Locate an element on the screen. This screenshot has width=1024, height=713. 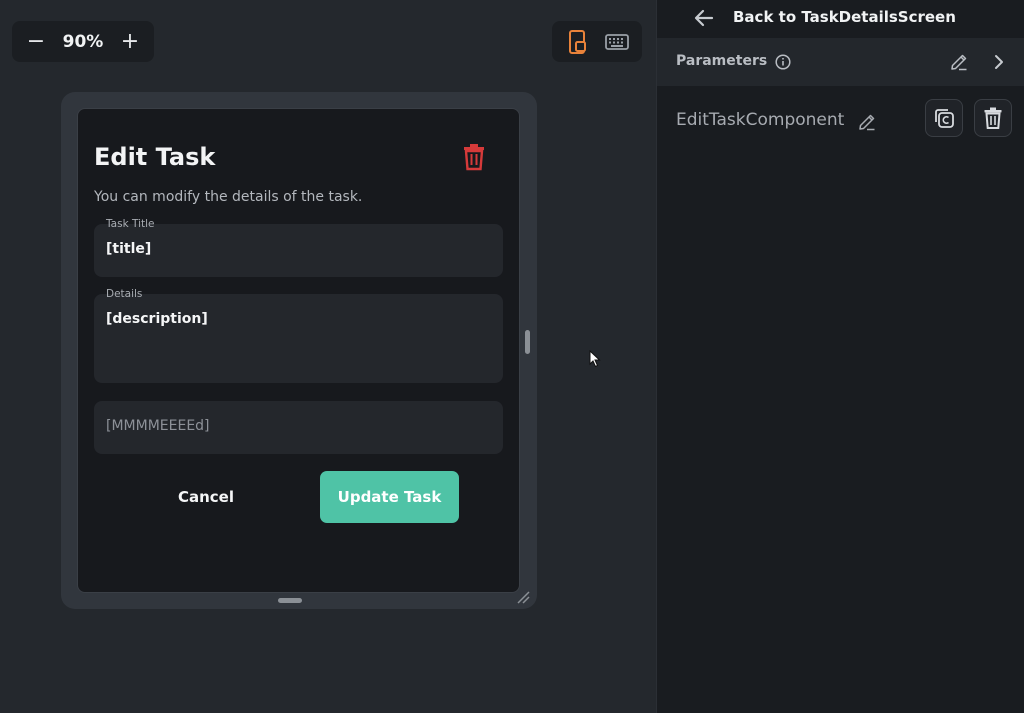
keyboard-icon is located at coordinates (617, 42).